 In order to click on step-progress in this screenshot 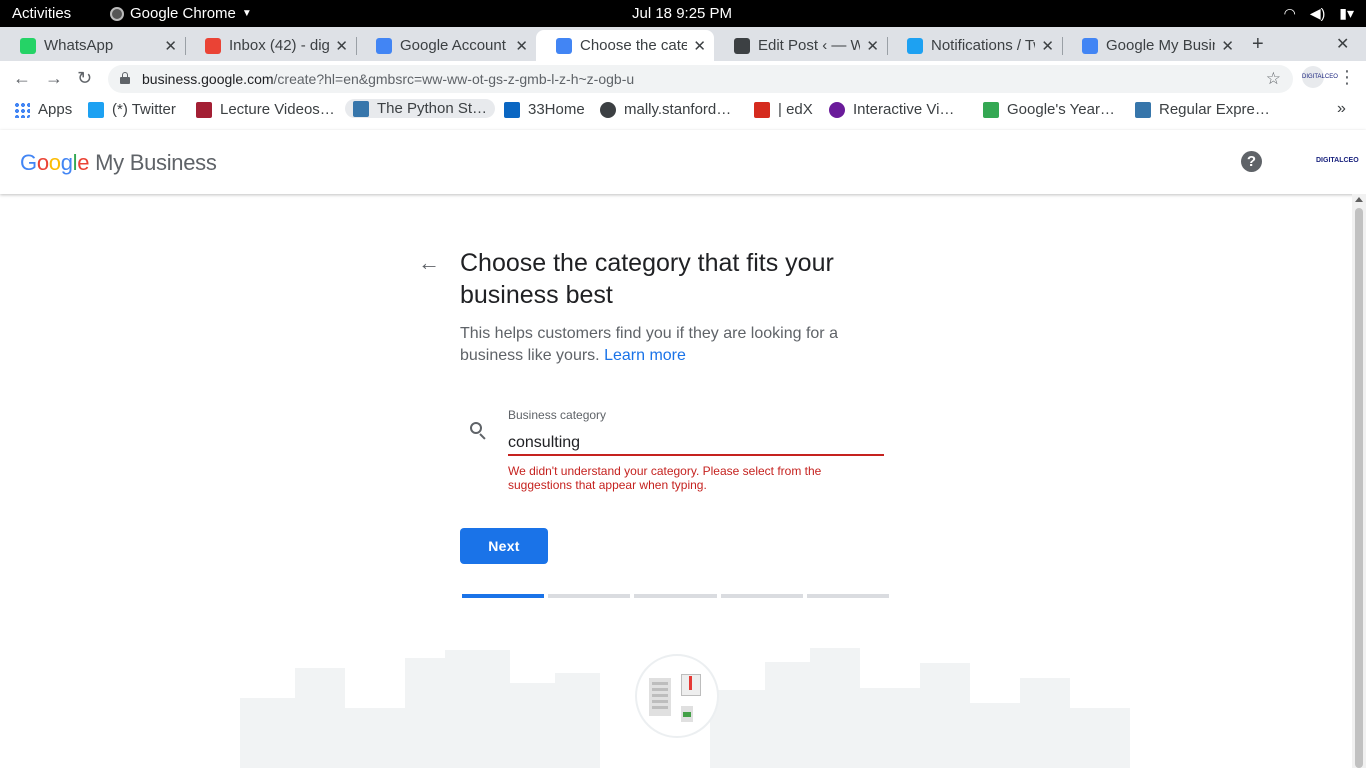, I will do `click(675, 596)`.